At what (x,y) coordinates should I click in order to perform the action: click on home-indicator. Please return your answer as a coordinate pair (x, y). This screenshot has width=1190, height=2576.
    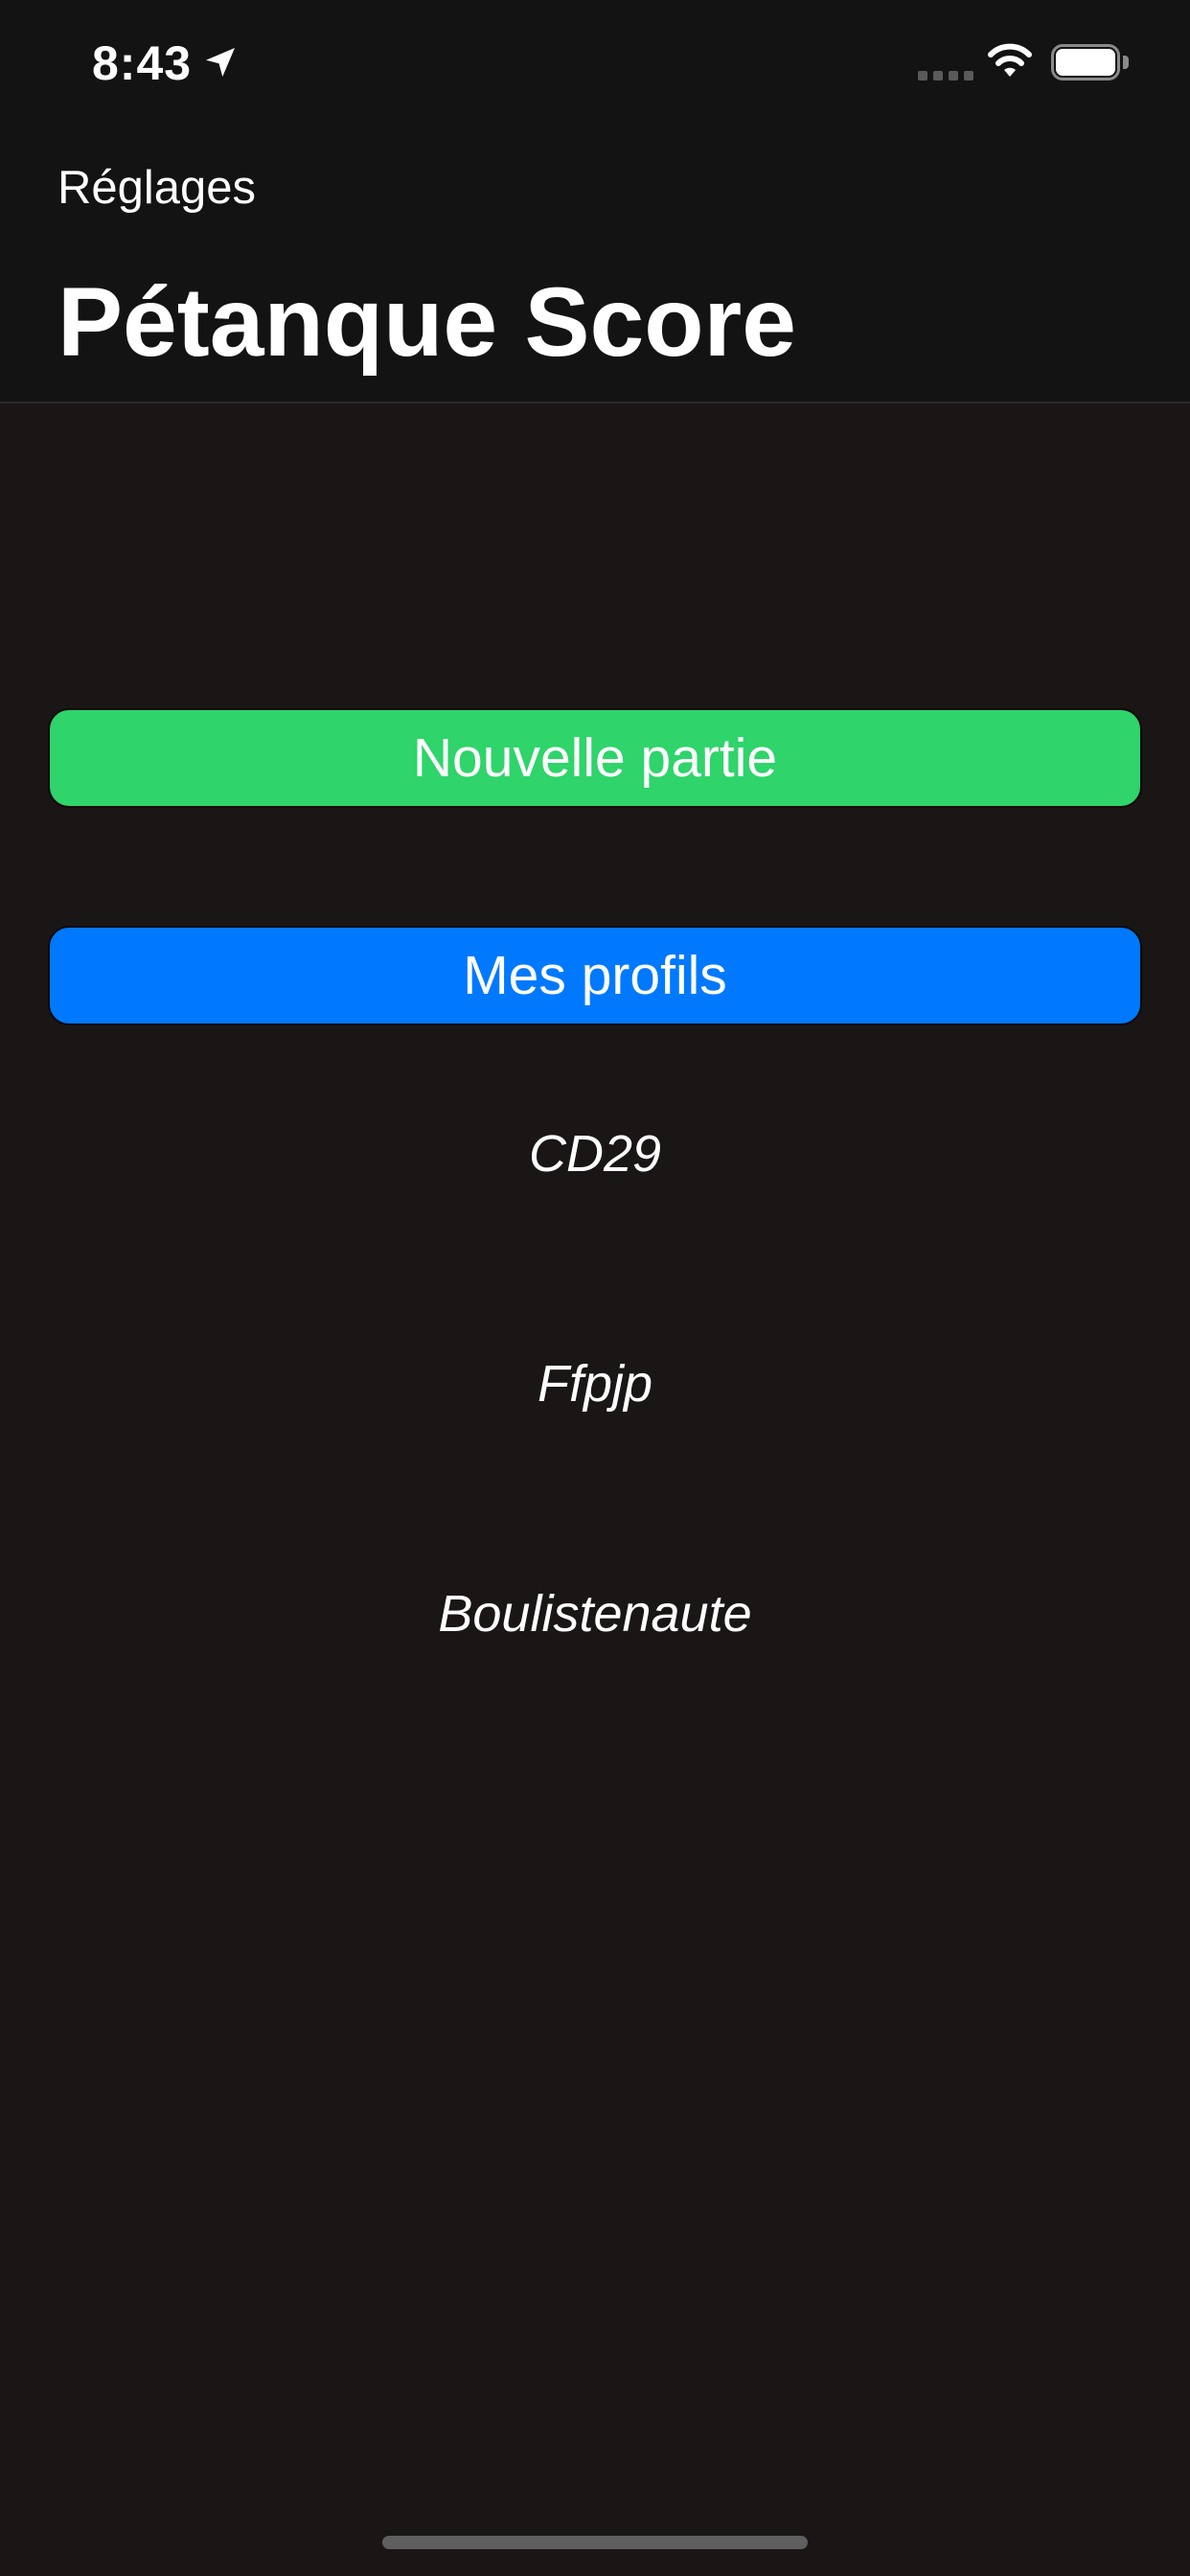
    Looking at the image, I should click on (595, 2542).